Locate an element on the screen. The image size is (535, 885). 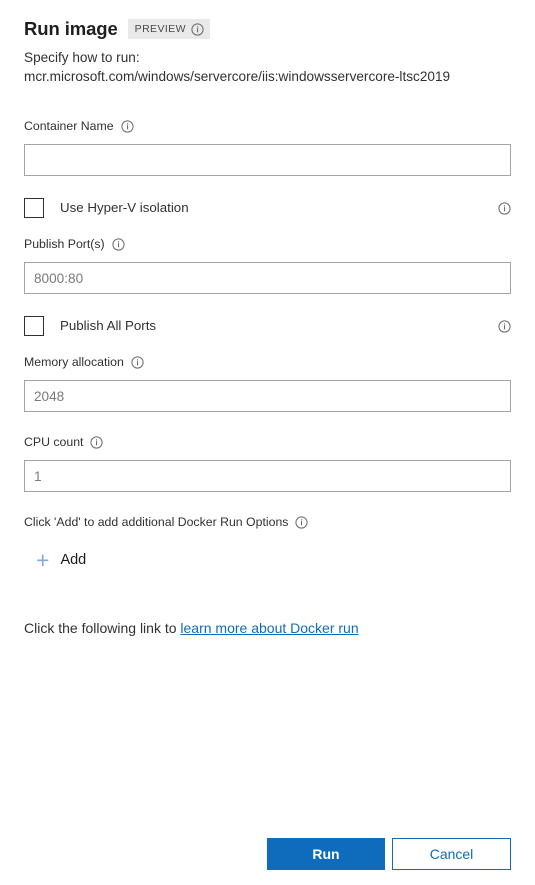
container-name-label: Container Name is located at coordinates (79, 126).